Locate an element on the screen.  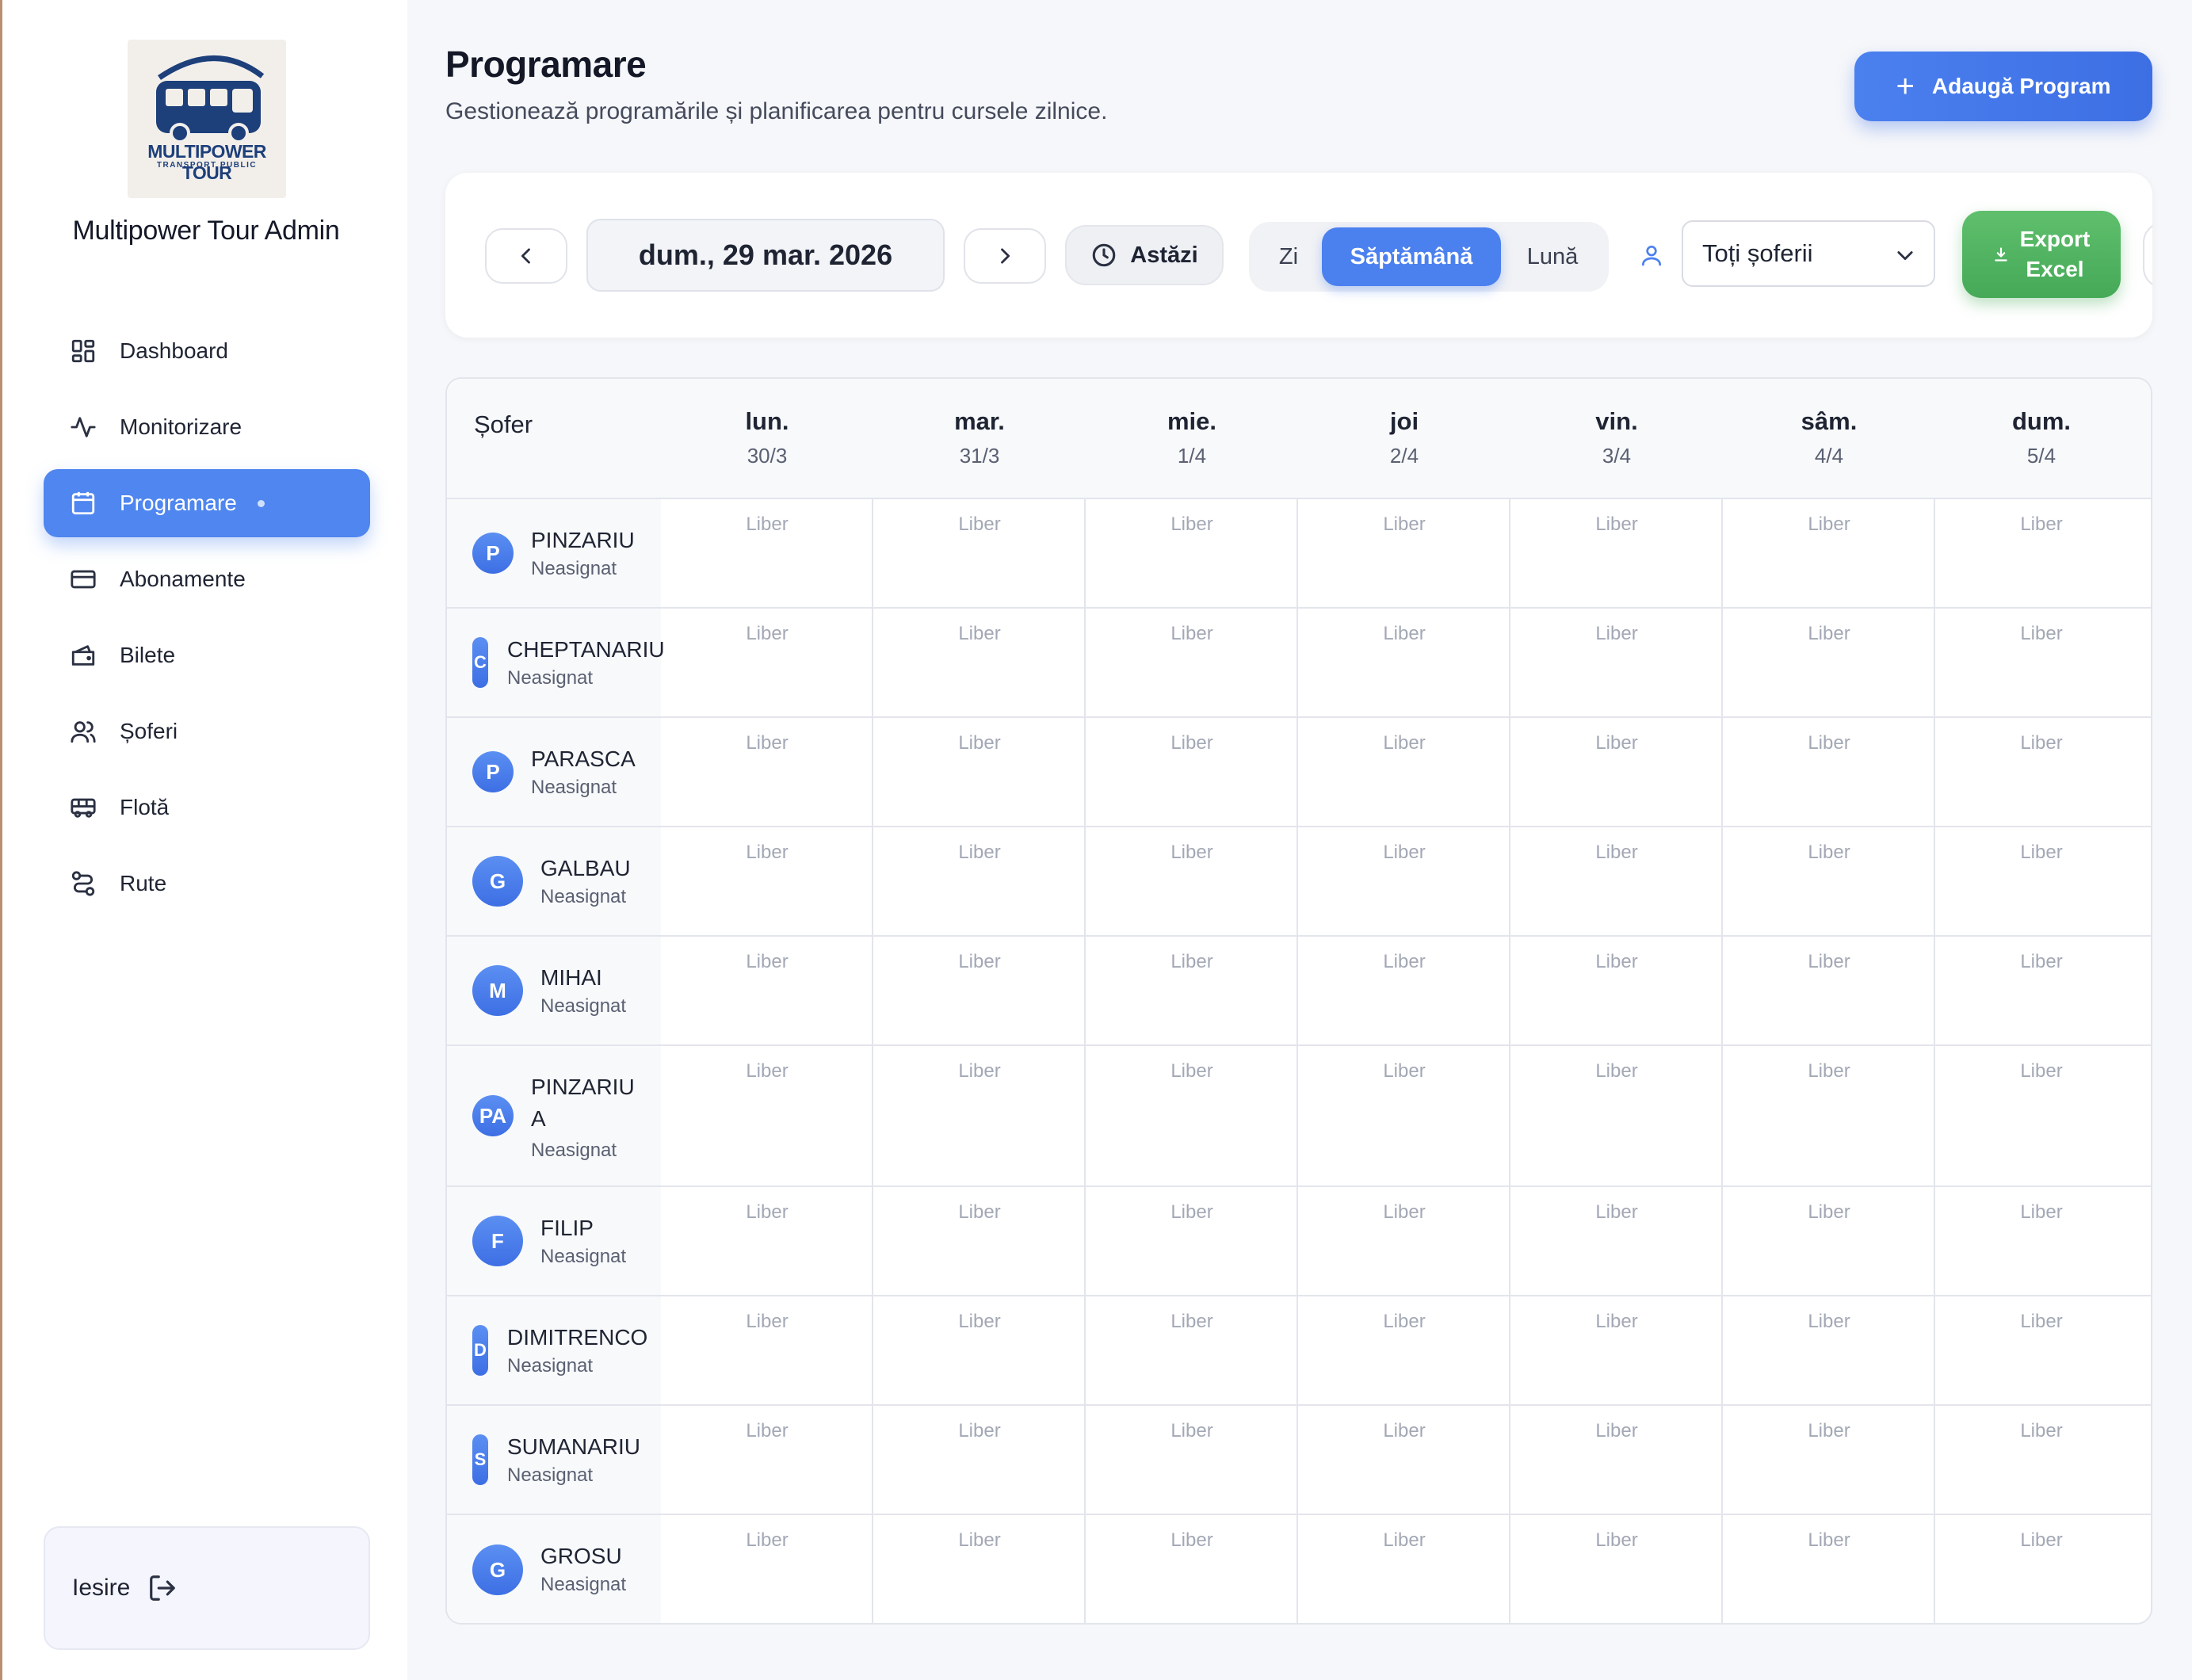
sidebar-item-programare: Programare is located at coordinates (207, 503).